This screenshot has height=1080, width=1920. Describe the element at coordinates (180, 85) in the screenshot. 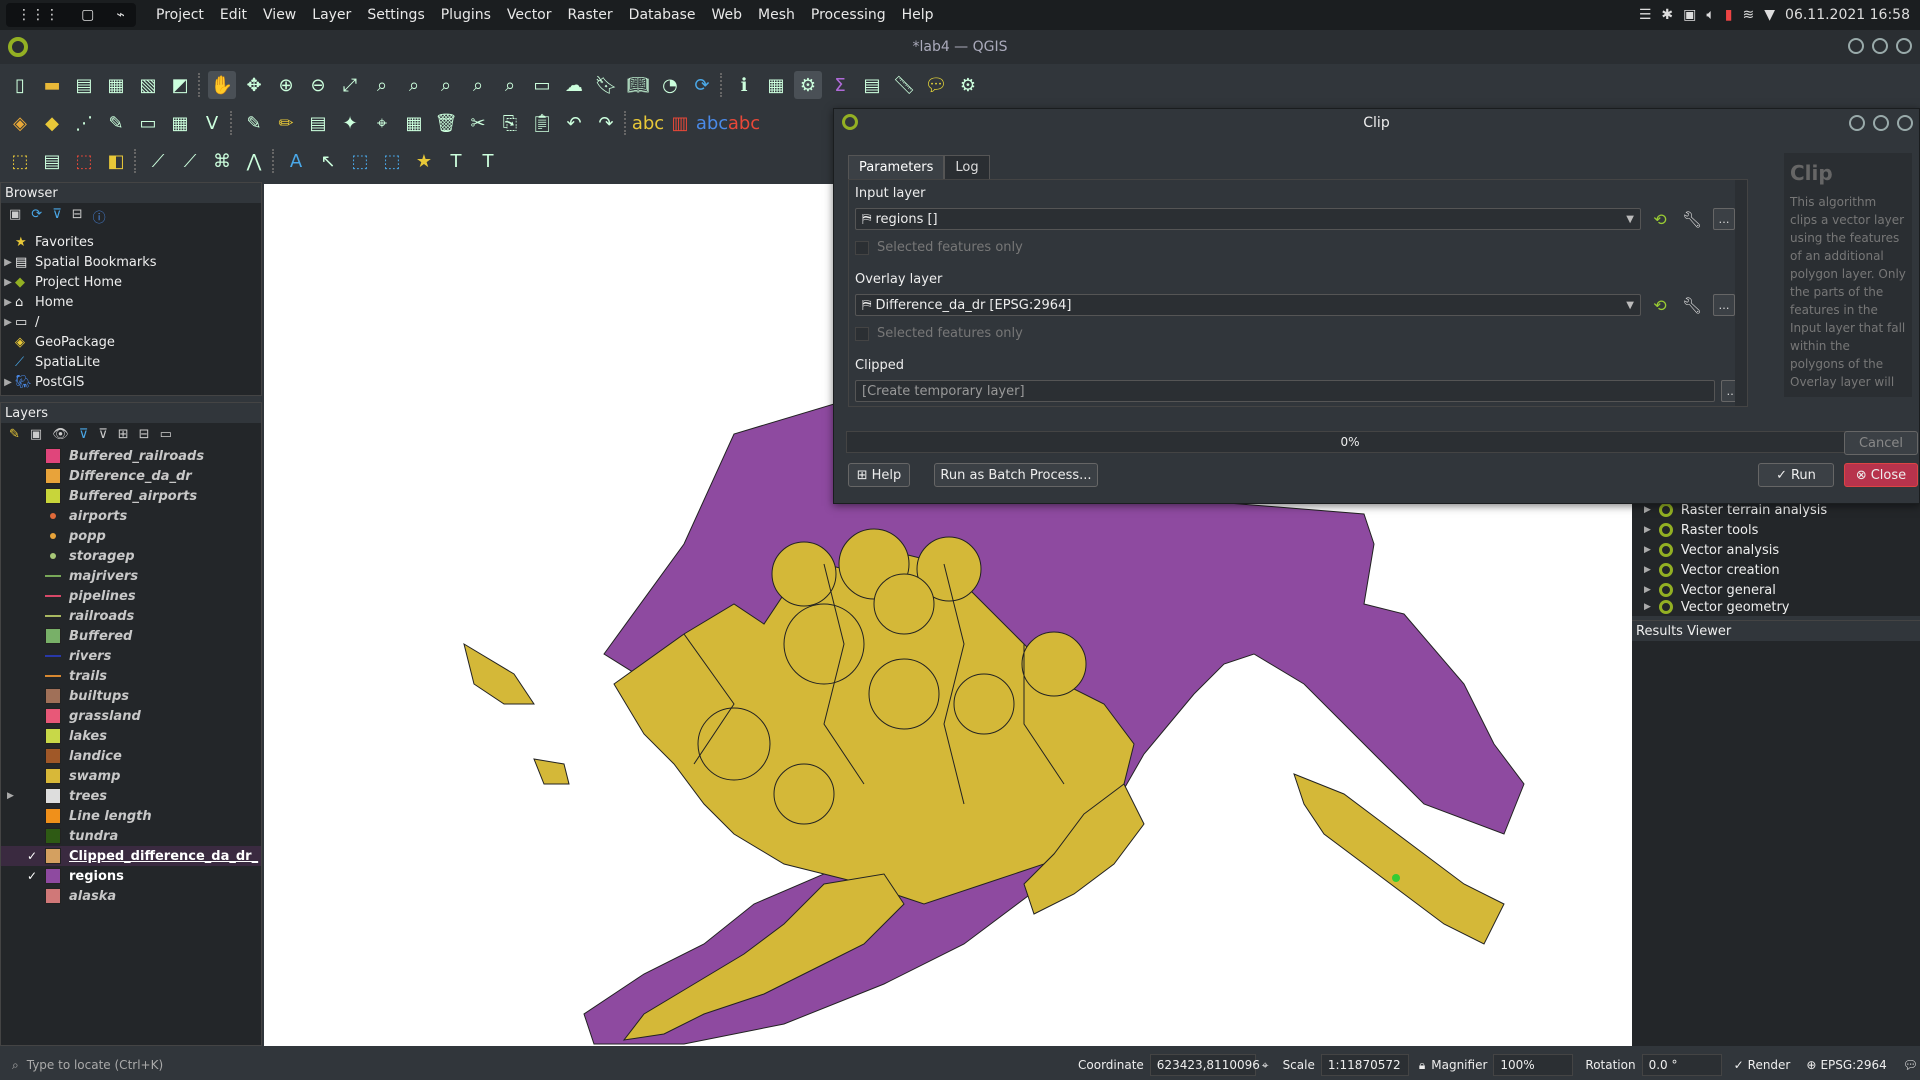

I see `style-manager-icon: ◩` at that location.